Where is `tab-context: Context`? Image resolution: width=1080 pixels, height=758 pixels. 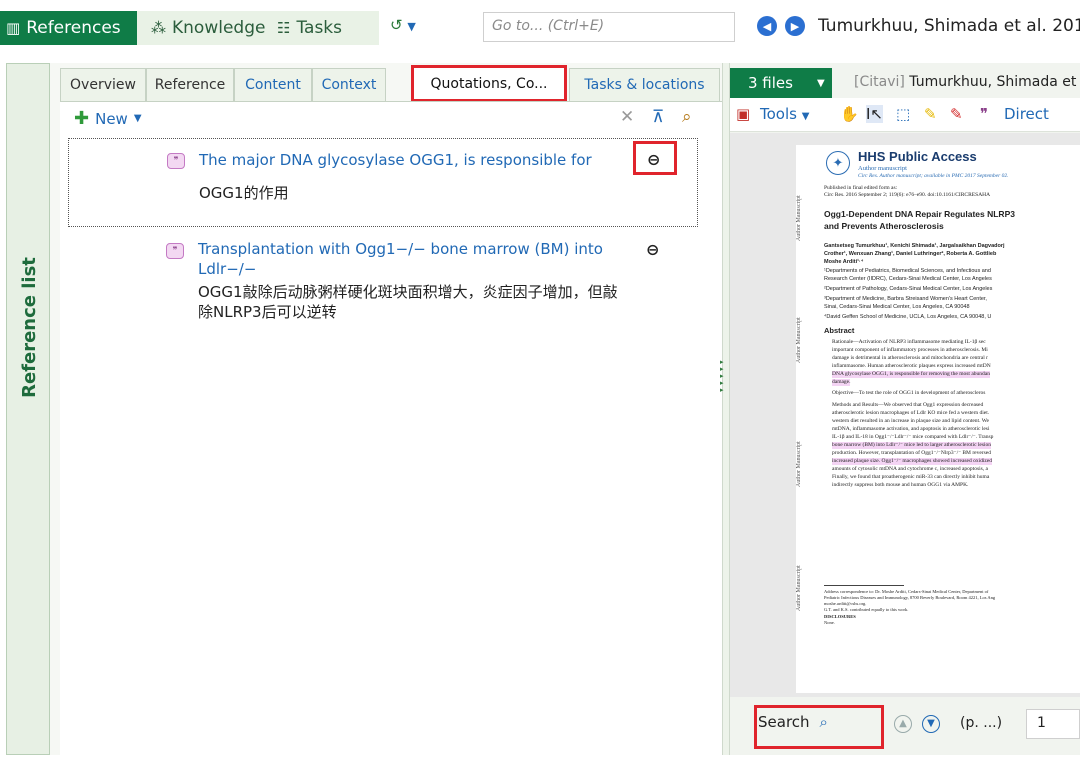
tab-context: Context is located at coordinates (349, 84).